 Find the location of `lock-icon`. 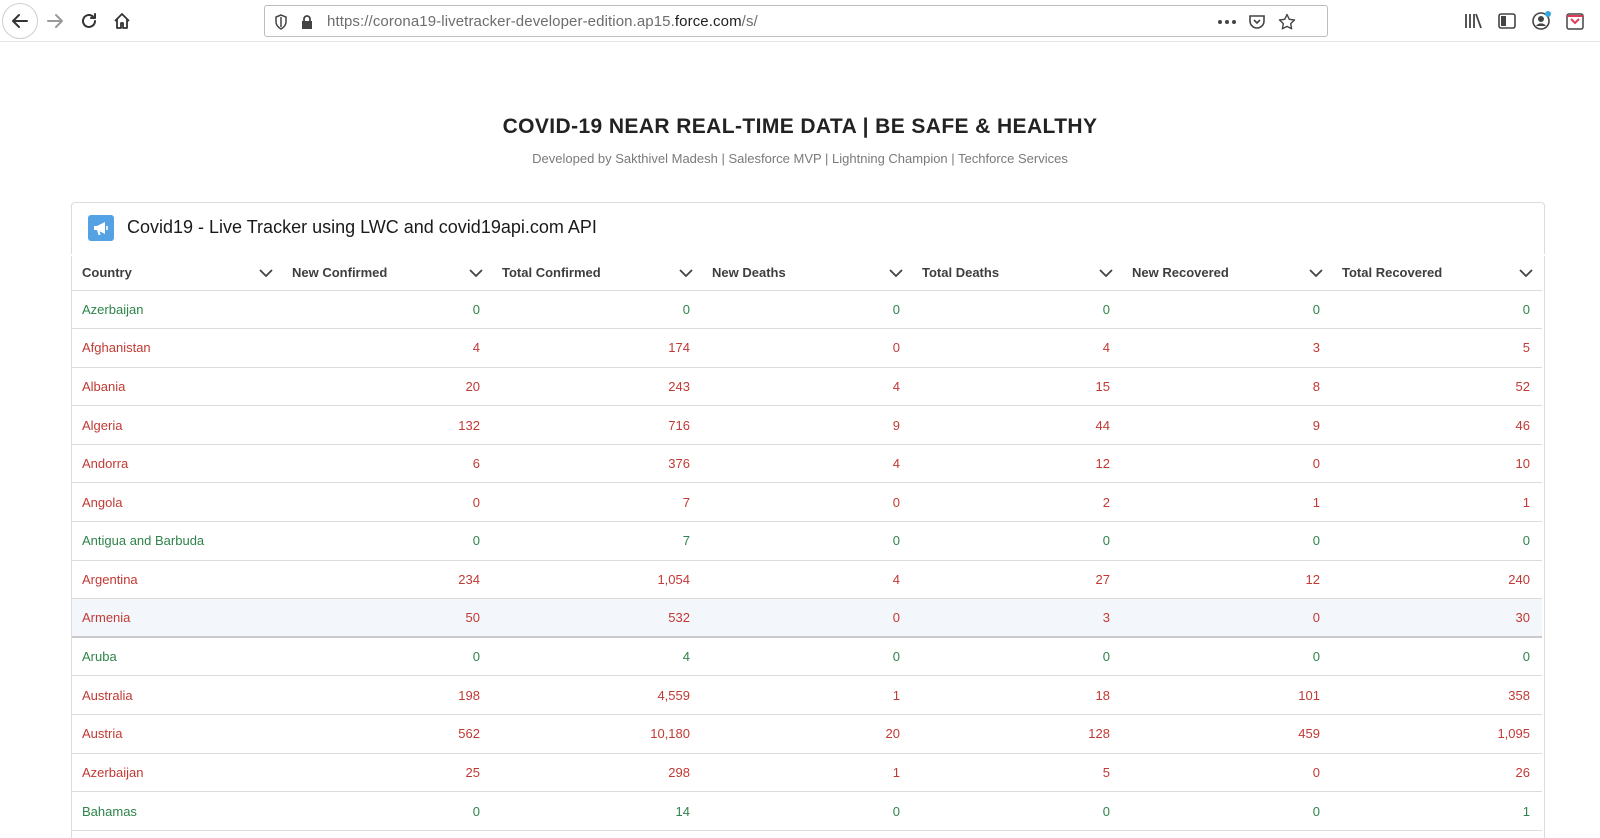

lock-icon is located at coordinates (307, 22).